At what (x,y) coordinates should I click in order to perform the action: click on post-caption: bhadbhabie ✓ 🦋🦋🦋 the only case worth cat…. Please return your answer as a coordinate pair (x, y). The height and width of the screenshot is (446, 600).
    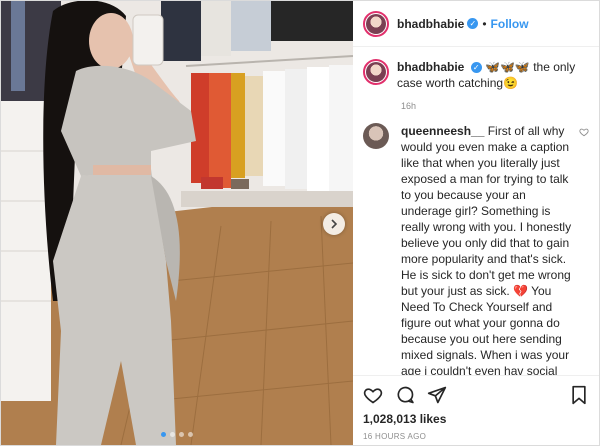
    Looking at the image, I should click on (476, 75).